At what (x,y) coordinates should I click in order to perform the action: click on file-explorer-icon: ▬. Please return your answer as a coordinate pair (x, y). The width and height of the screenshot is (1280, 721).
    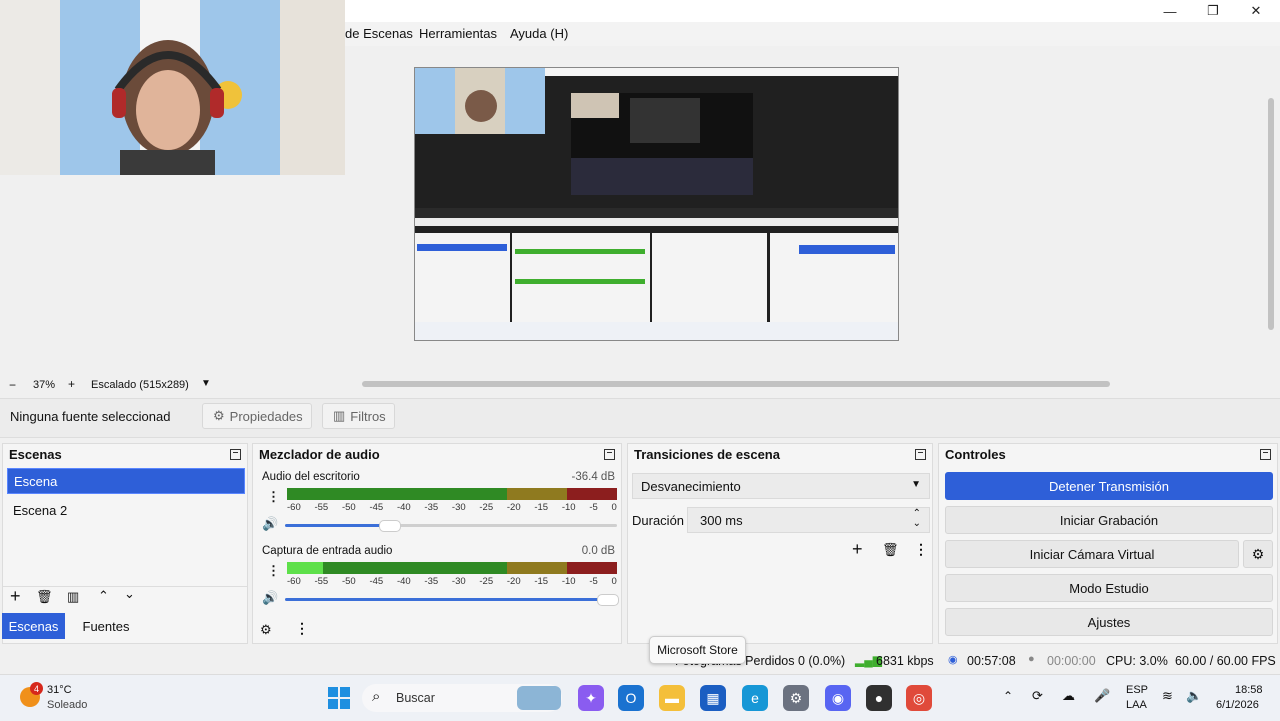
    Looking at the image, I should click on (672, 698).